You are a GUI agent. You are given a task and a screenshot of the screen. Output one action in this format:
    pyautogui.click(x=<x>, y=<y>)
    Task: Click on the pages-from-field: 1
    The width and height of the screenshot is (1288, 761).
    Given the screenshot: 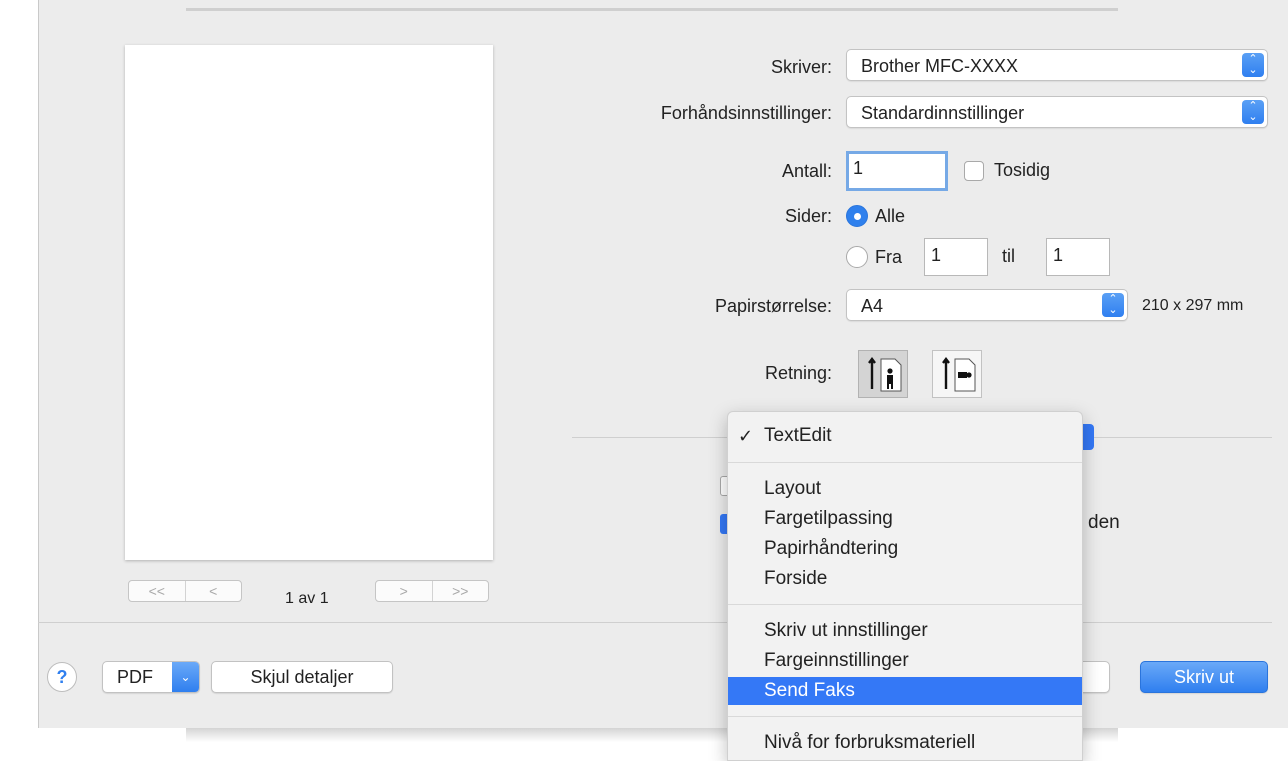 What is the action you would take?
    pyautogui.click(x=956, y=257)
    